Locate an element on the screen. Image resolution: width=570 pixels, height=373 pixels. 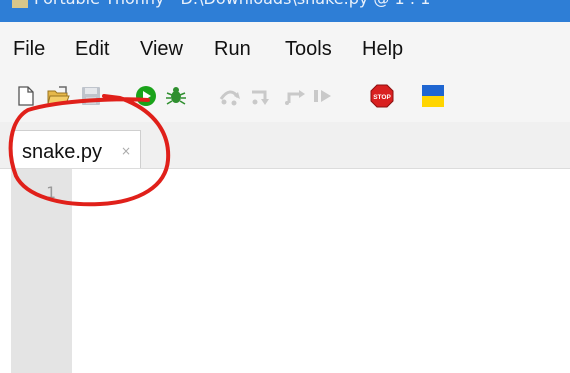
menu-view: View is located at coordinates (161, 49).